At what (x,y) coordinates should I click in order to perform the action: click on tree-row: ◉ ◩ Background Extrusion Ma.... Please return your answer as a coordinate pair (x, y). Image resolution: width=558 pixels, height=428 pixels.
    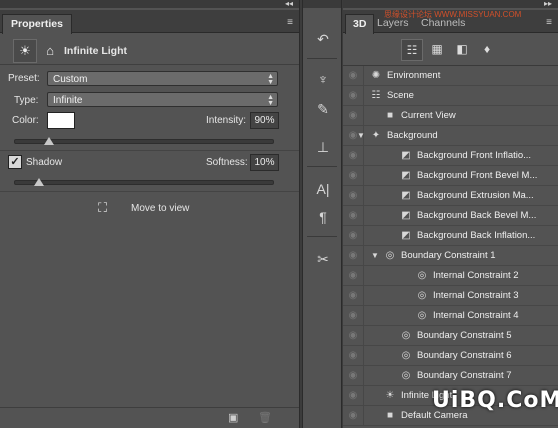
    Looking at the image, I should click on (450, 196).